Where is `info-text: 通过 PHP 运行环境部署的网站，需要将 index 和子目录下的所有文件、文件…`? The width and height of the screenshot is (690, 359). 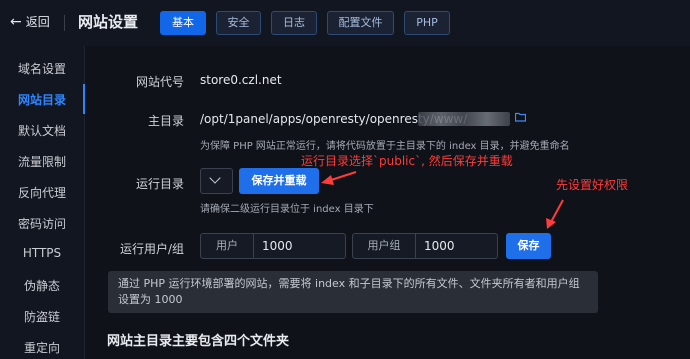 info-text: 通过 PHP 运行环境部署的网站，需要将 index 和子目录下的所有文件、文件… is located at coordinates (349, 291).